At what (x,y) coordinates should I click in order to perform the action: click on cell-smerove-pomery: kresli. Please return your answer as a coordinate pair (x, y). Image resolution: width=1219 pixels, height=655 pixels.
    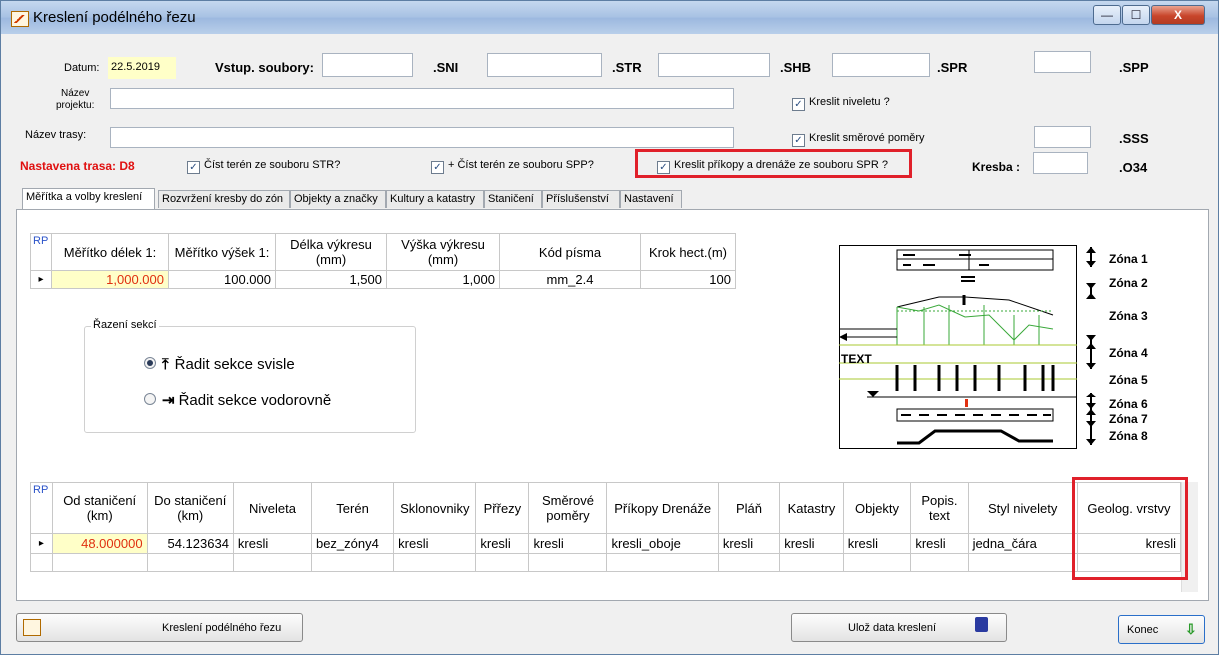
    Looking at the image, I should click on (568, 543).